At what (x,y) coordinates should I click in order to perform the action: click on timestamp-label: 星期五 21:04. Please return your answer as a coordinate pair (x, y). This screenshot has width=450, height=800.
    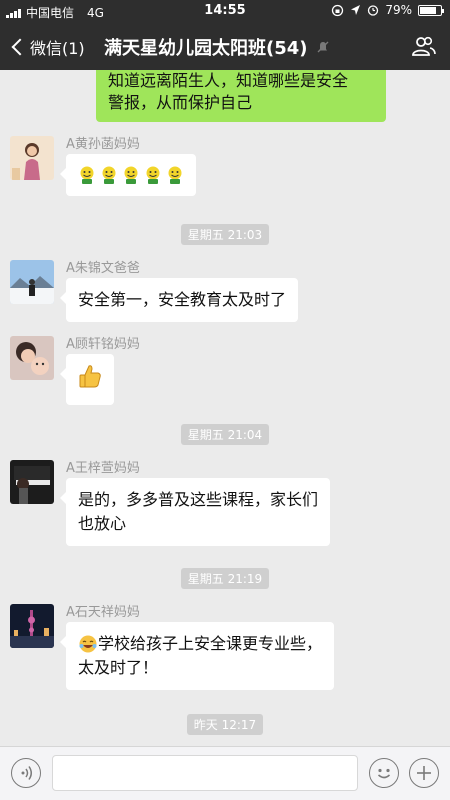
    Looking at the image, I should click on (225, 434).